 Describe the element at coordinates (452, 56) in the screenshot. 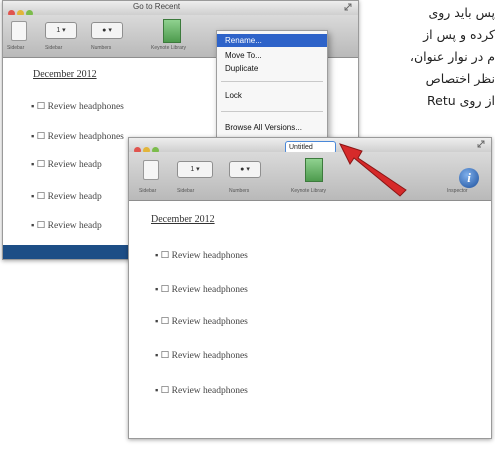

I see `article-line: م در نوار عنوان،` at that location.